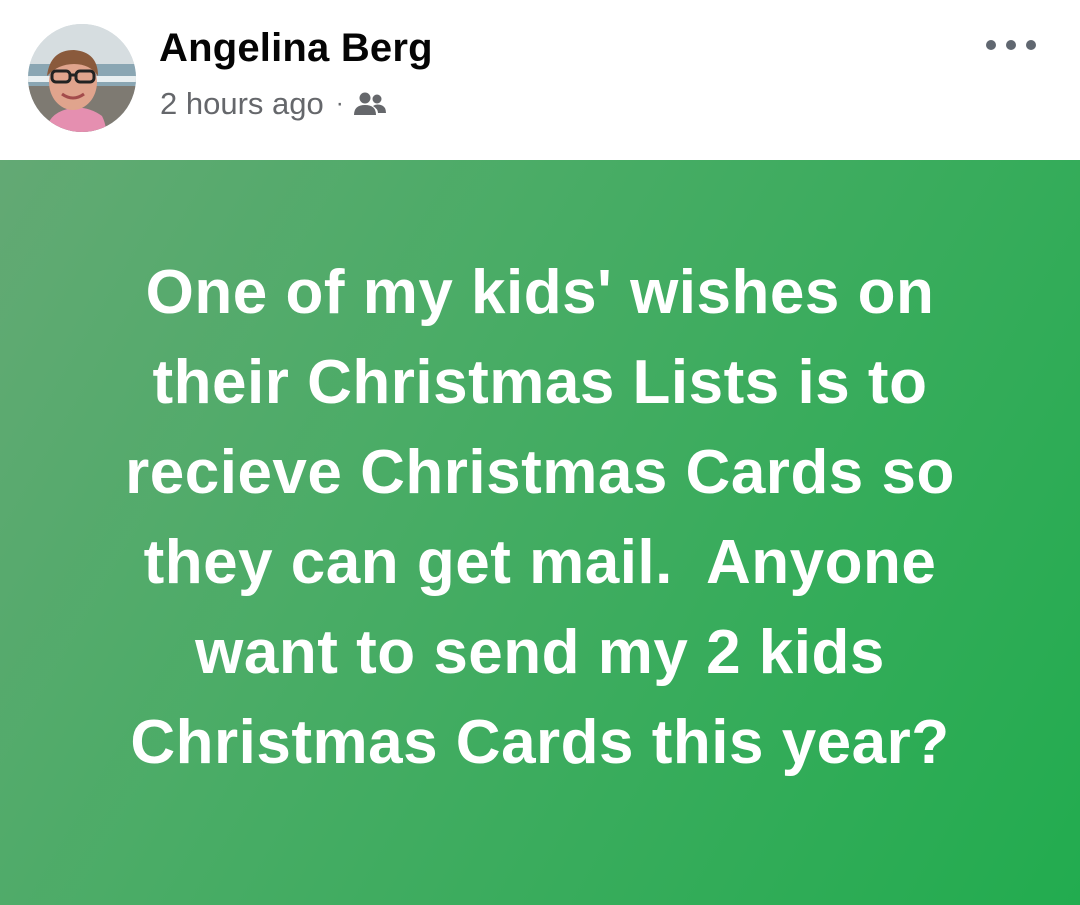 This screenshot has width=1080, height=905. I want to click on post-timestamp: 2 hours ago, so click(242, 104).